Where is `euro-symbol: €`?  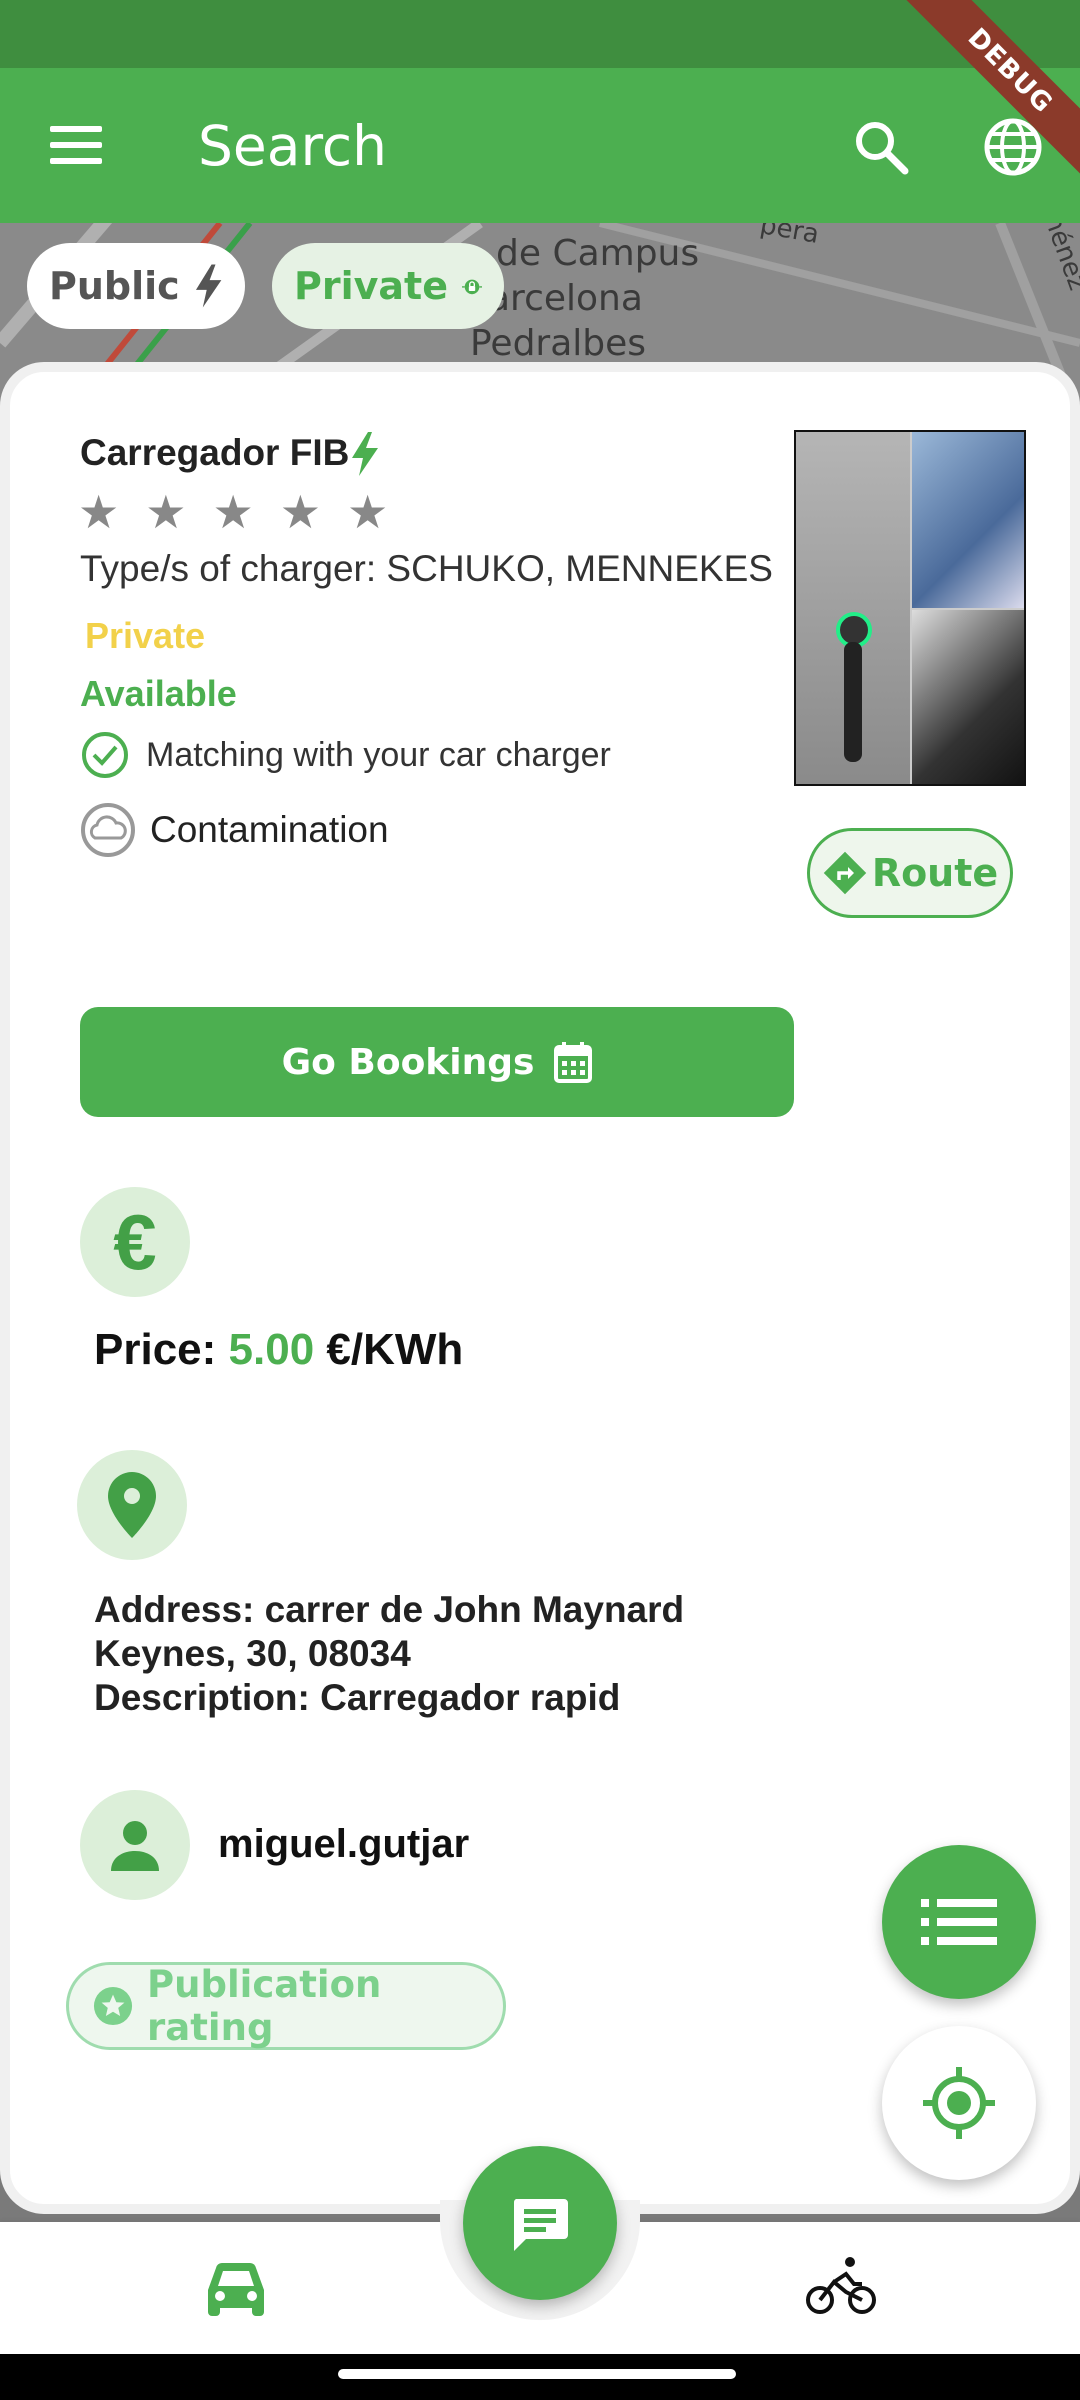 euro-symbol: € is located at coordinates (135, 1242).